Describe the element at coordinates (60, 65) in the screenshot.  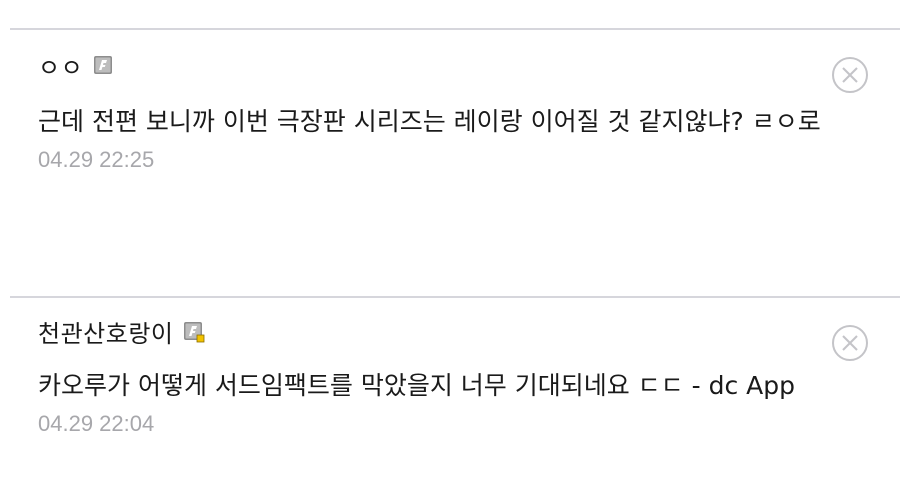
I see `comment-nickname: ㅇㅇ` at that location.